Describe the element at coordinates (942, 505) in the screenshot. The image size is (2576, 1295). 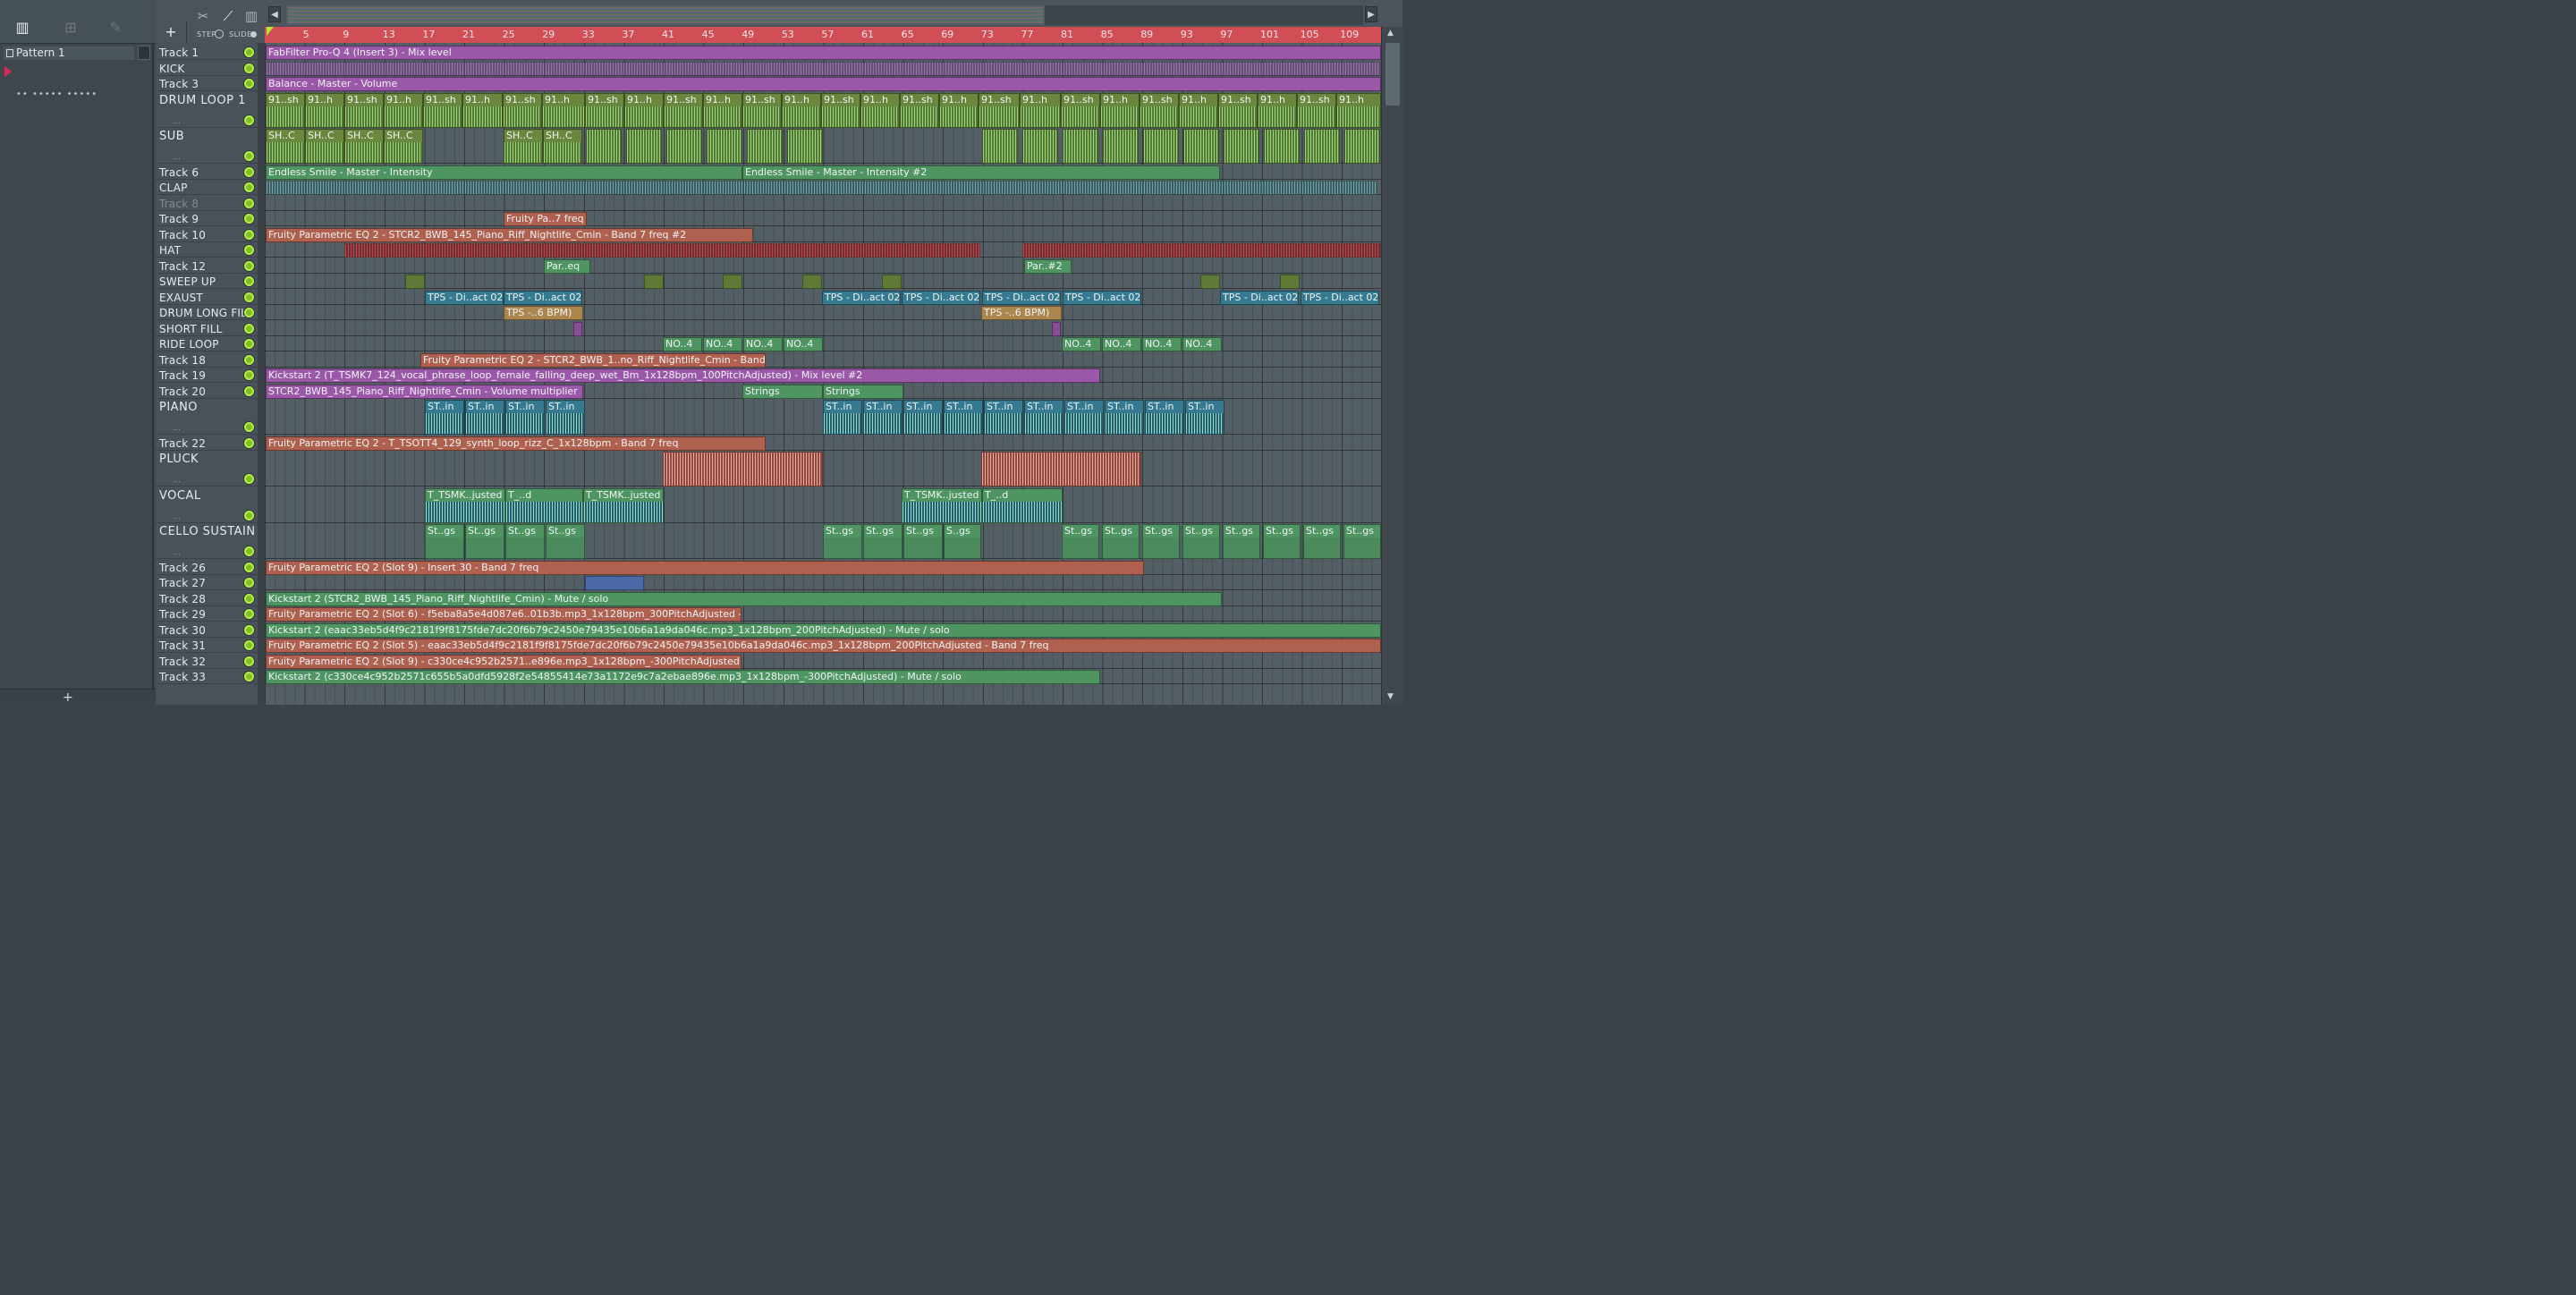
I see `playlist-clip: T_TSMK..justed` at that location.